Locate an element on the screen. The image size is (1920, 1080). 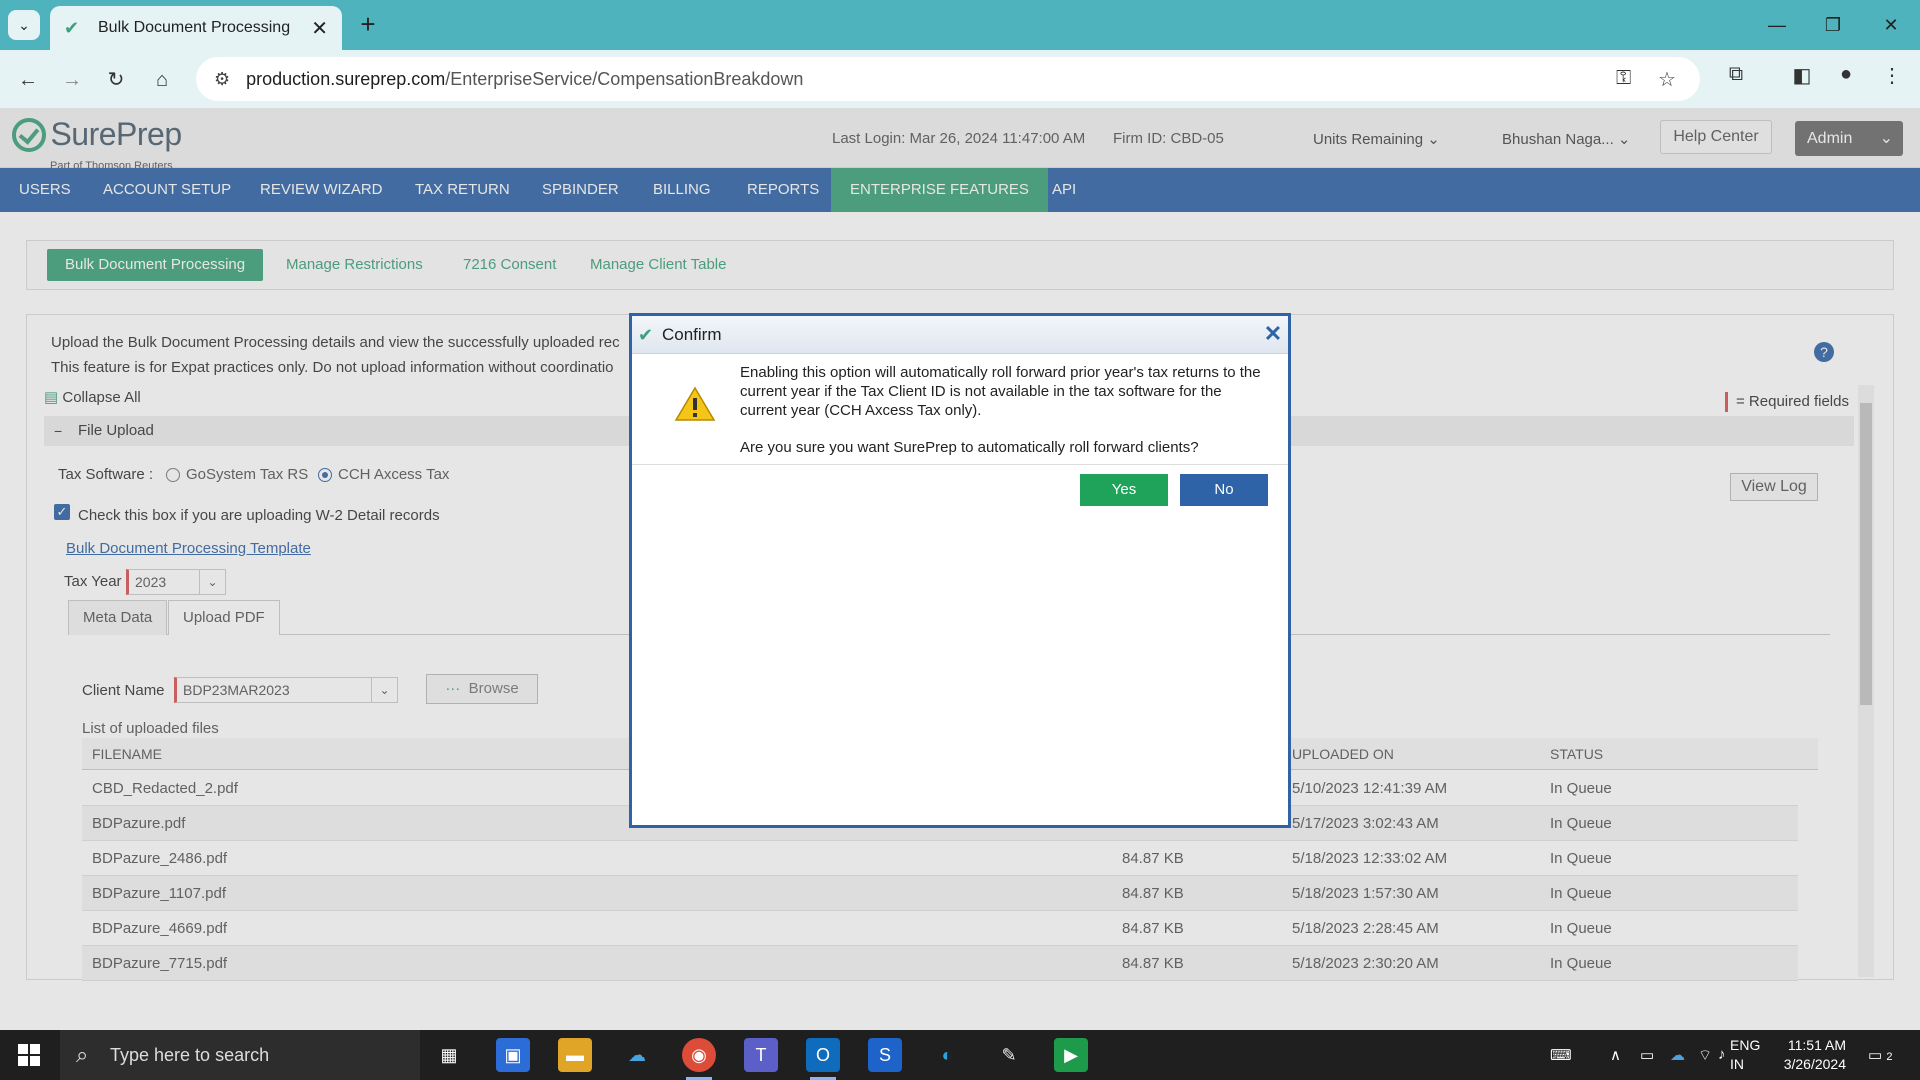
volume-icon: ♪ is located at coordinates (1722, 1054).